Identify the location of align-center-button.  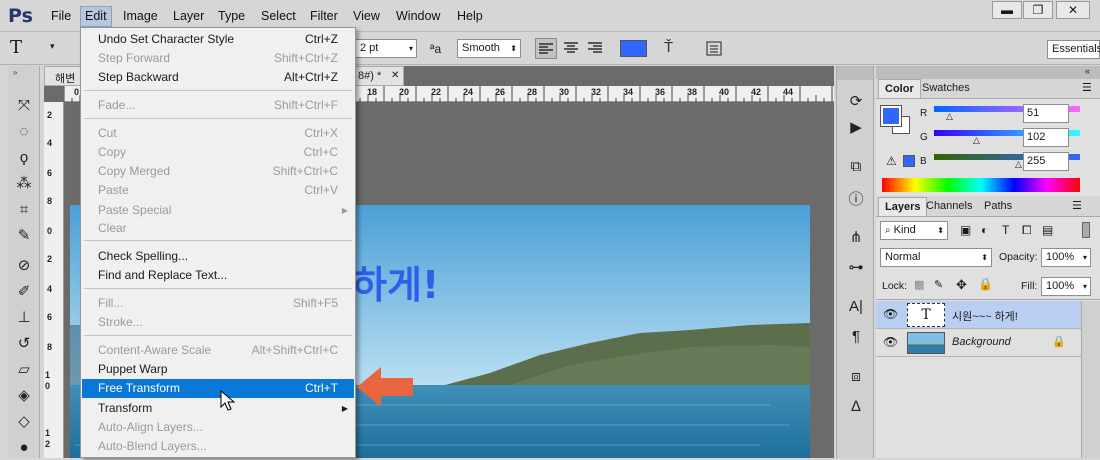
(572, 48).